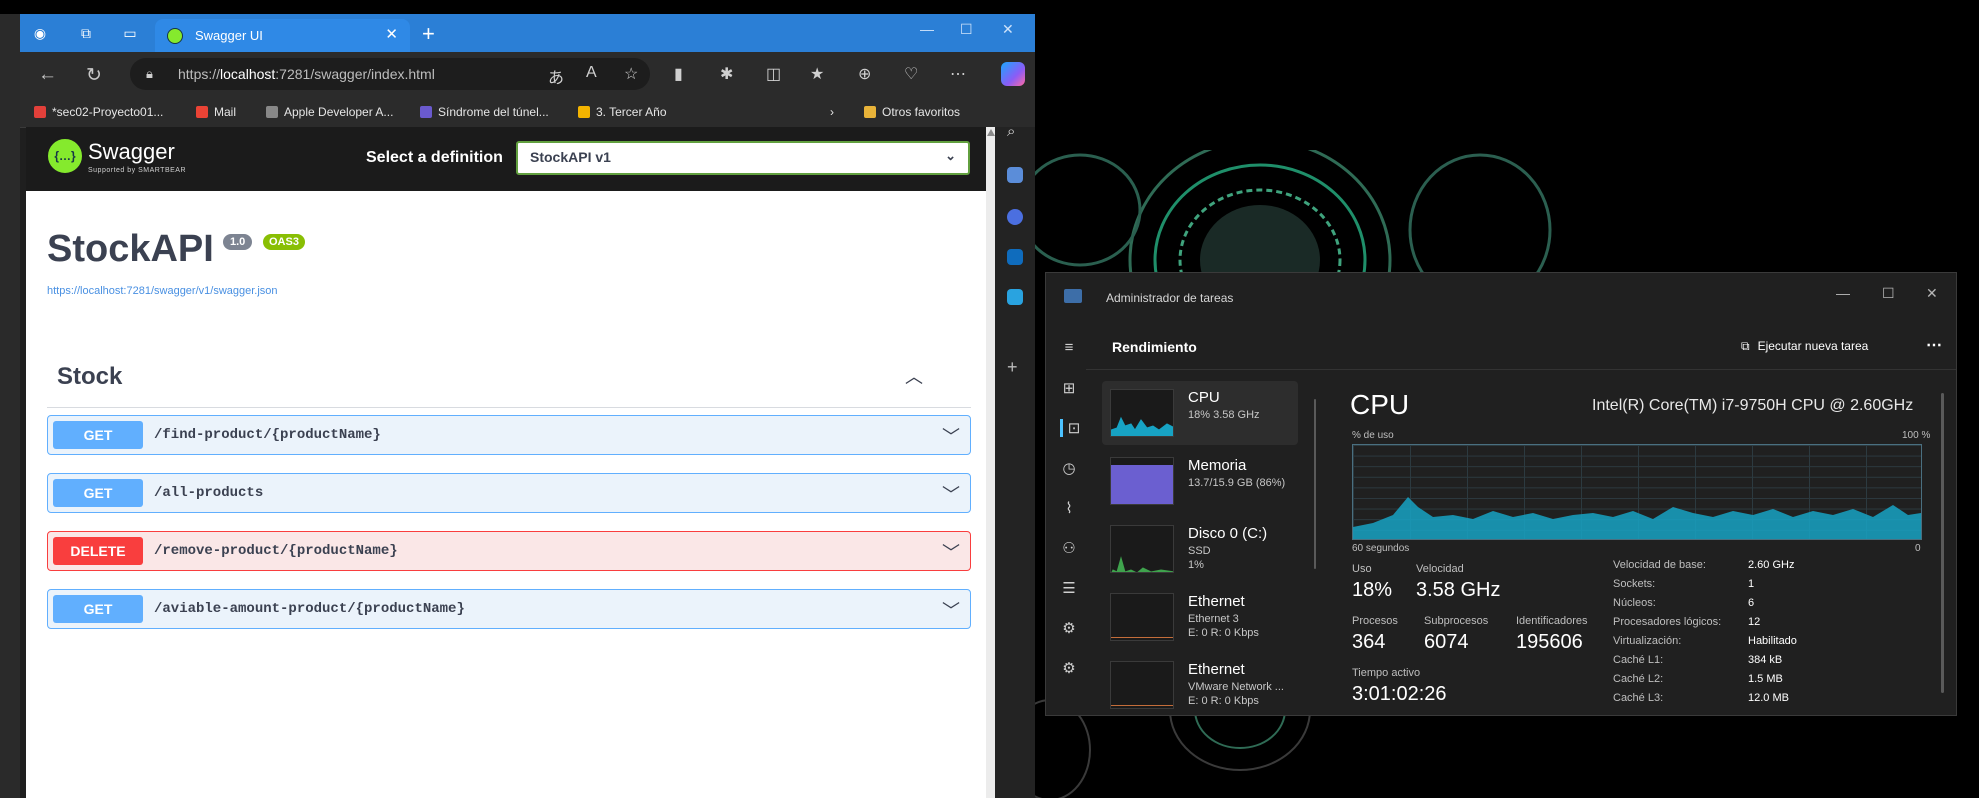 Image resolution: width=1979 pixels, height=798 pixels. What do you see at coordinates (556, 76) in the screenshot?
I see `translate-icon: あ` at bounding box center [556, 76].